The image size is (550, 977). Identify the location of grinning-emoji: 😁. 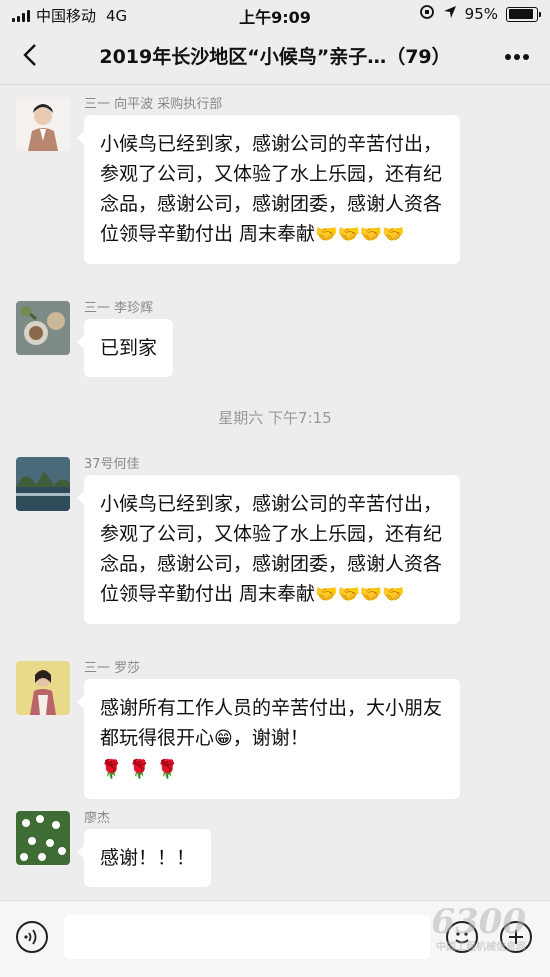
(223, 738).